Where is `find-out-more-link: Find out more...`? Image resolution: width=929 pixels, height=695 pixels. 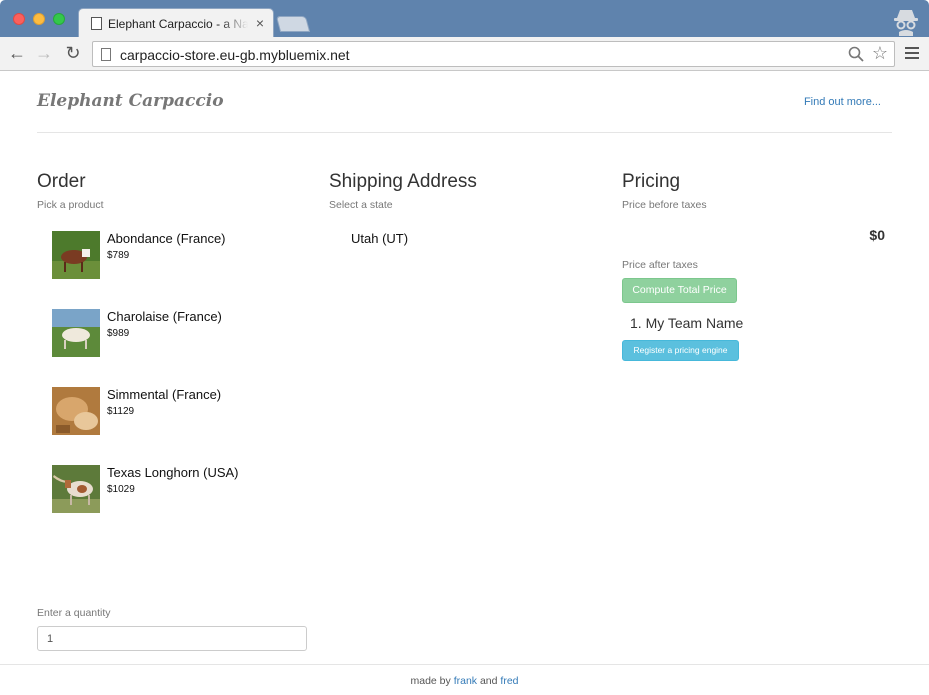 find-out-more-link: Find out more... is located at coordinates (842, 102).